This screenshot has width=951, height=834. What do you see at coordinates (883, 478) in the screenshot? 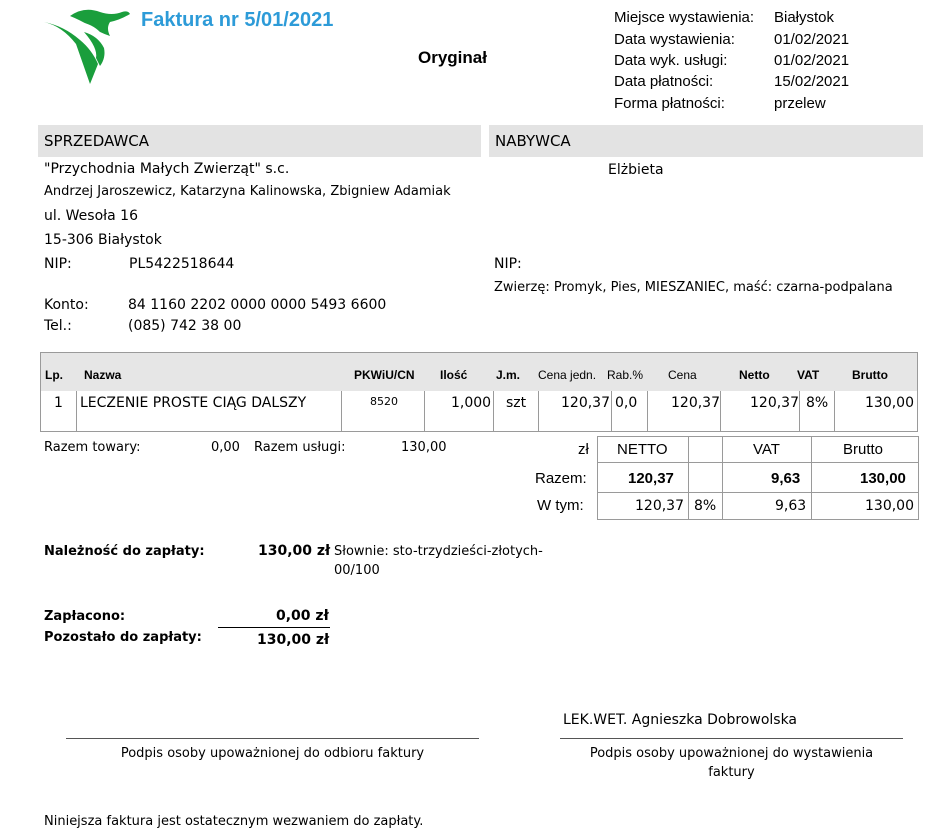
I see `summary-total-gross: 130,00` at bounding box center [883, 478].